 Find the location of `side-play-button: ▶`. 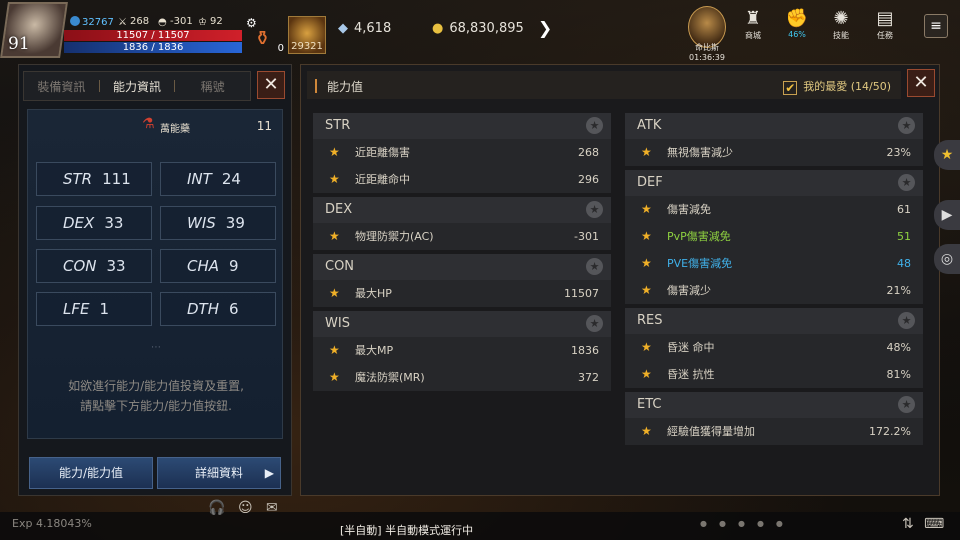

side-play-button: ▶ is located at coordinates (947, 215).